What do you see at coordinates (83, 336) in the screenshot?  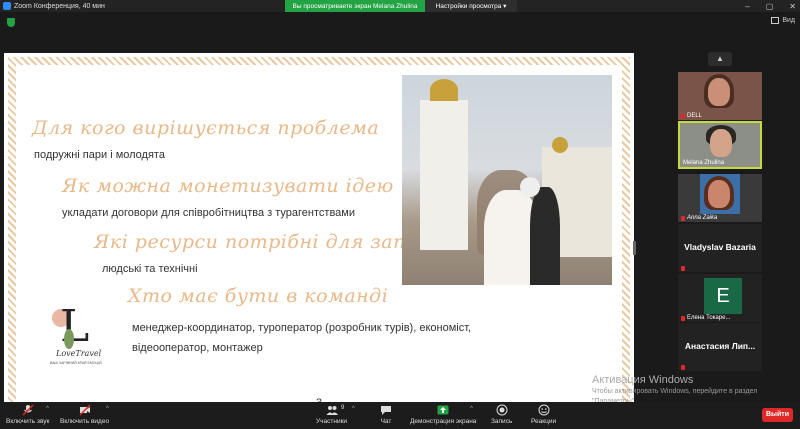 I see `lovetravel-logo: L LoveTravel ВАШ ЧАРІВНИЙ КРАЙ ЕМОЦІЙ` at bounding box center [83, 336].